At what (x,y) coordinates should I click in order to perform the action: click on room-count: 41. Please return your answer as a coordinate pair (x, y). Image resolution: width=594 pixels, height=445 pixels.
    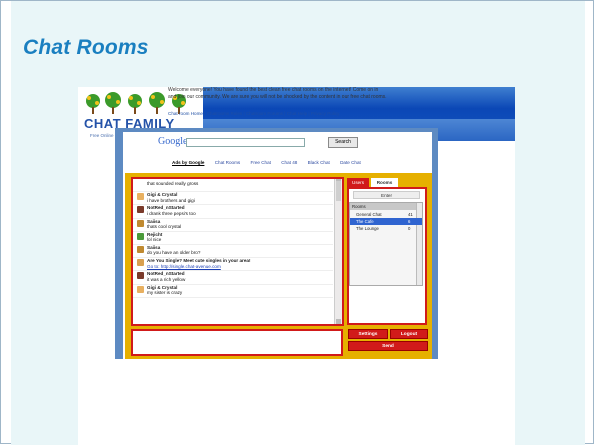
    Looking at the image, I should click on (410, 214).